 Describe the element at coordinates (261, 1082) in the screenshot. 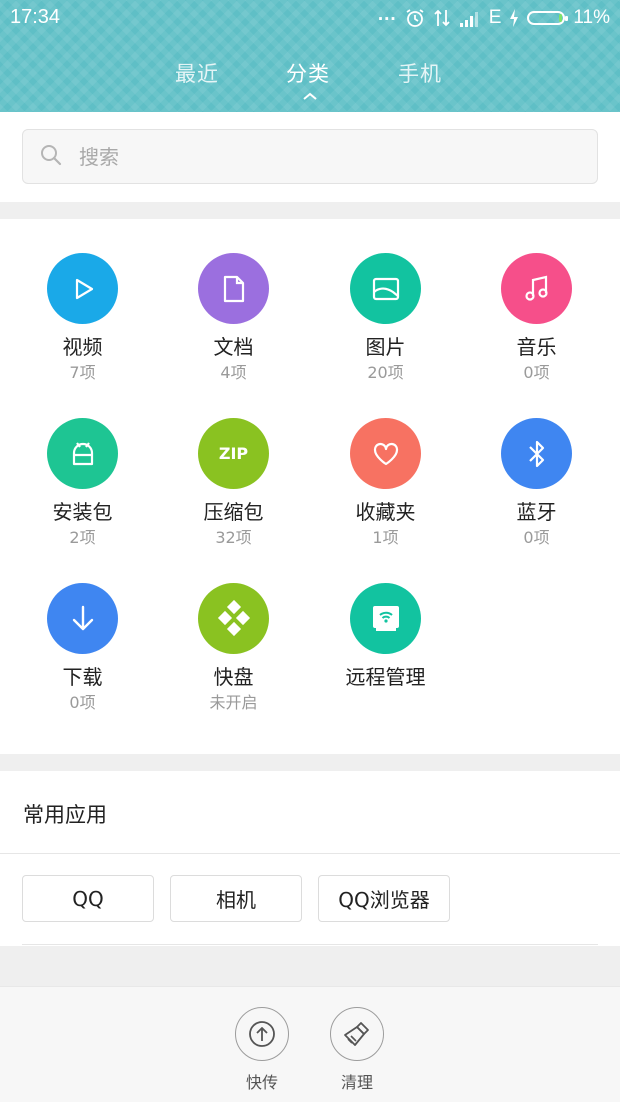

I see `quick-transfer-label: 快传` at that location.